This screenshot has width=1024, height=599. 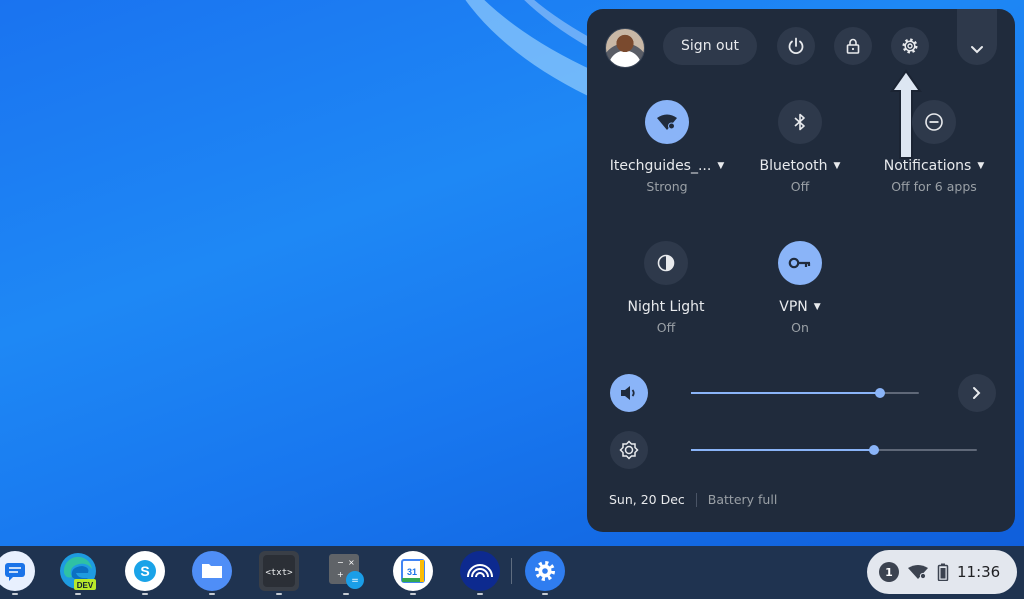 What do you see at coordinates (693, 499) in the screenshot?
I see `quick-settings-footer: Sun, 20 Dec Battery full` at bounding box center [693, 499].